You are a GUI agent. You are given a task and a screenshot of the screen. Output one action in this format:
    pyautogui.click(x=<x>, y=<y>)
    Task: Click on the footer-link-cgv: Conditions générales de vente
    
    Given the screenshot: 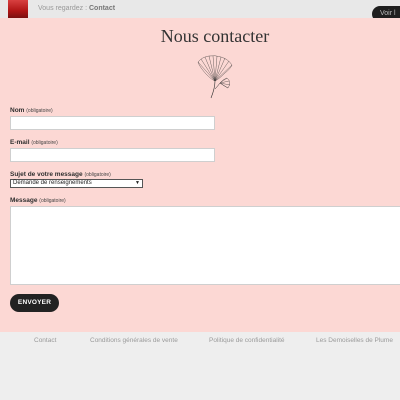 What is the action you would take?
    pyautogui.click(x=134, y=340)
    